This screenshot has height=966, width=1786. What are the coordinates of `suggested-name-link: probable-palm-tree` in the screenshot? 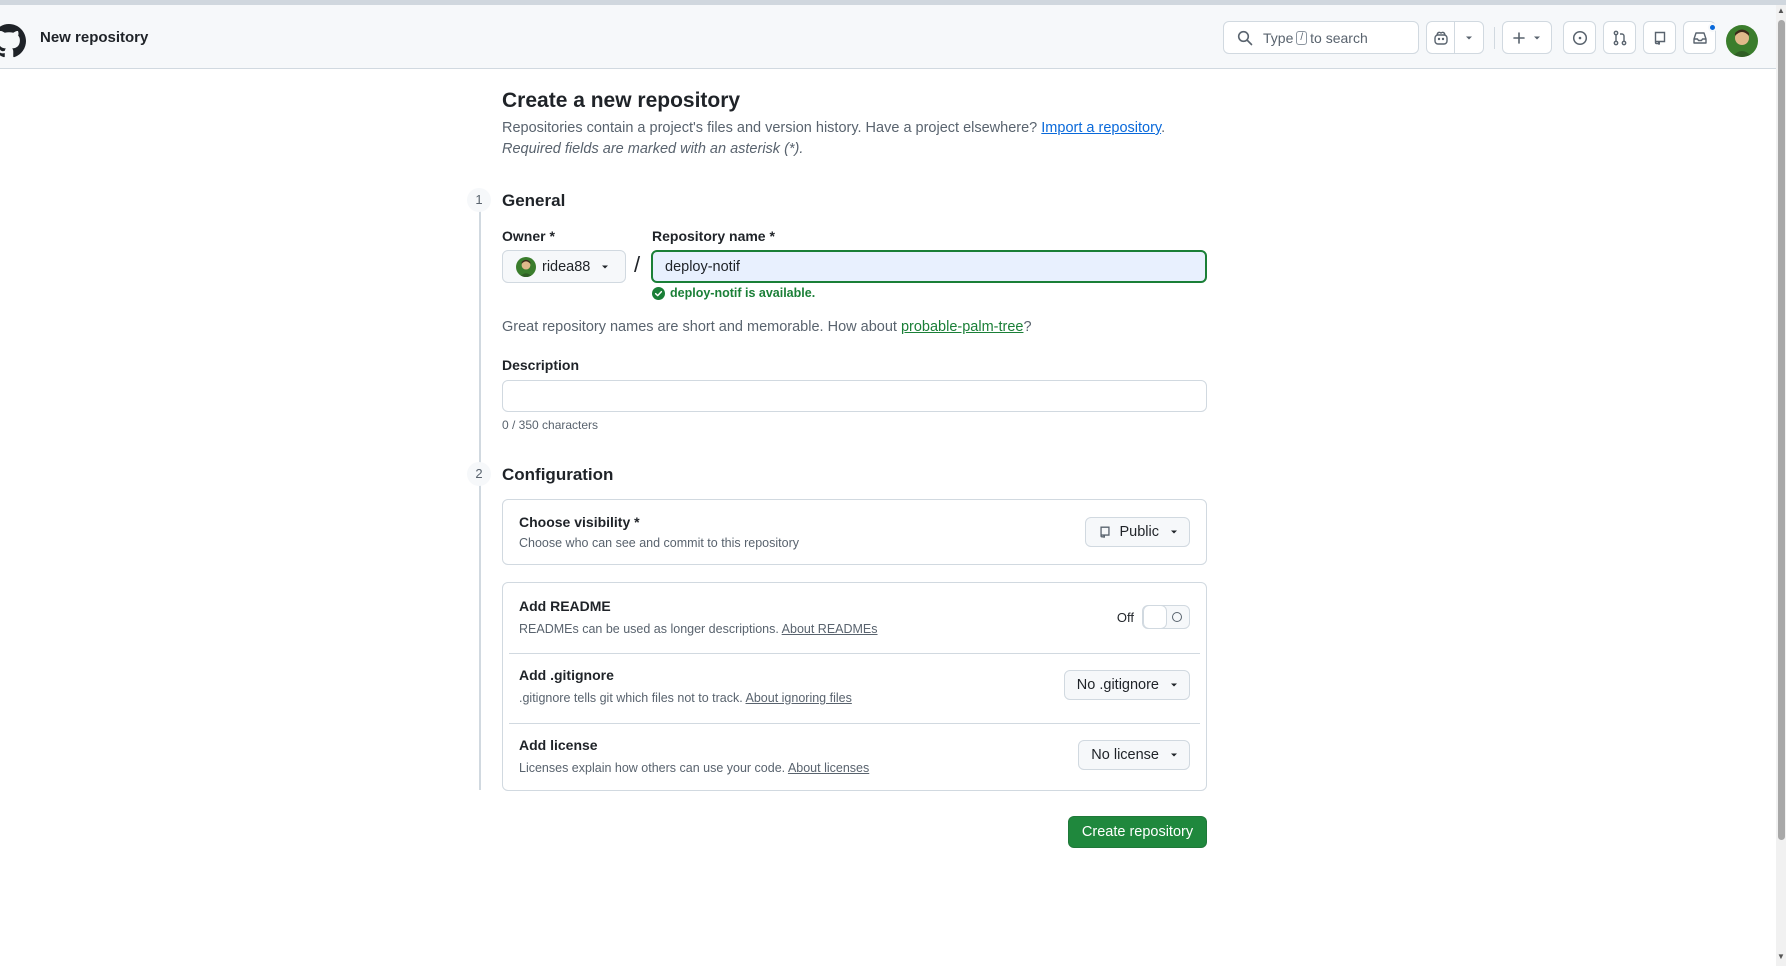 It's located at (962, 327).